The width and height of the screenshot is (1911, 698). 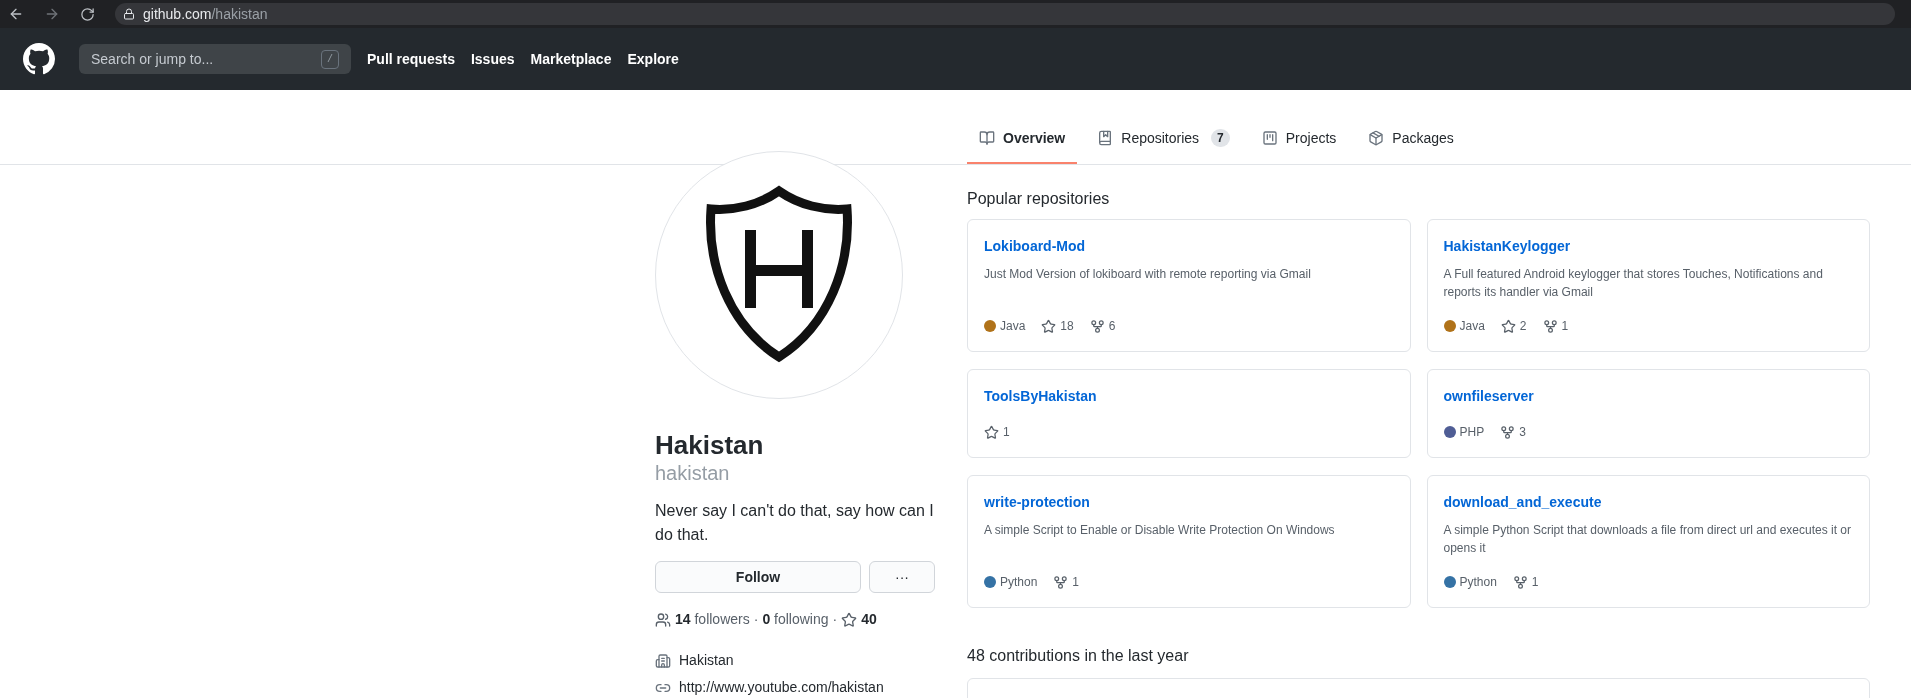 I want to click on building-icon, so click(x=663, y=660).